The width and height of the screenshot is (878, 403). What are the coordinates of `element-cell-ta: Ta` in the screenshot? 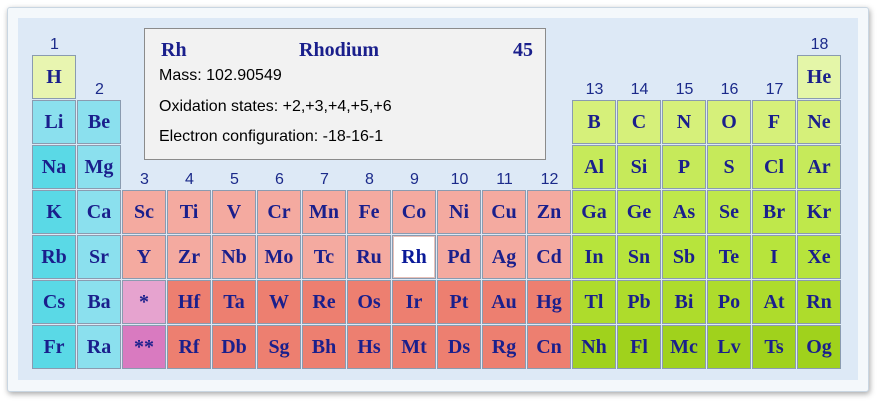 It's located at (234, 302).